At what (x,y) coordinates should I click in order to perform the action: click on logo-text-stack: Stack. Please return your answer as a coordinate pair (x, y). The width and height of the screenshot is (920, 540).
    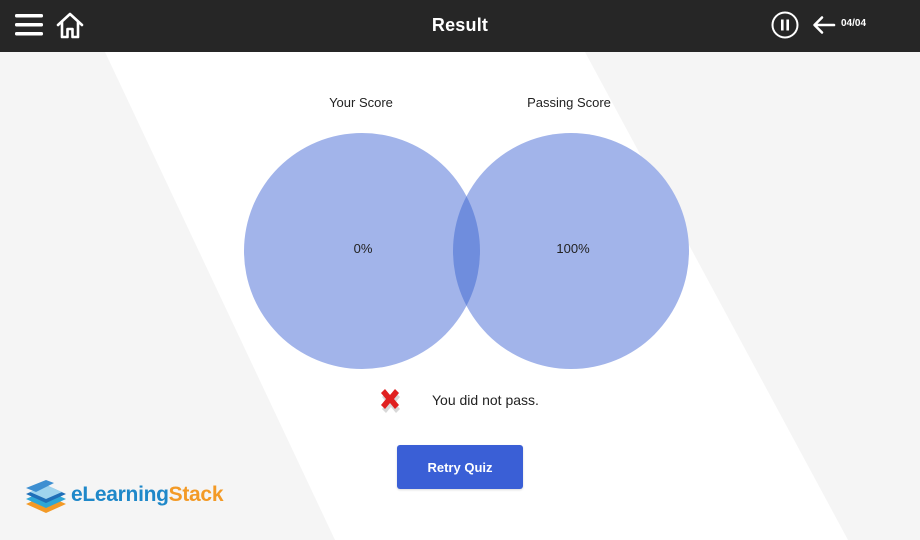
    Looking at the image, I should click on (196, 494).